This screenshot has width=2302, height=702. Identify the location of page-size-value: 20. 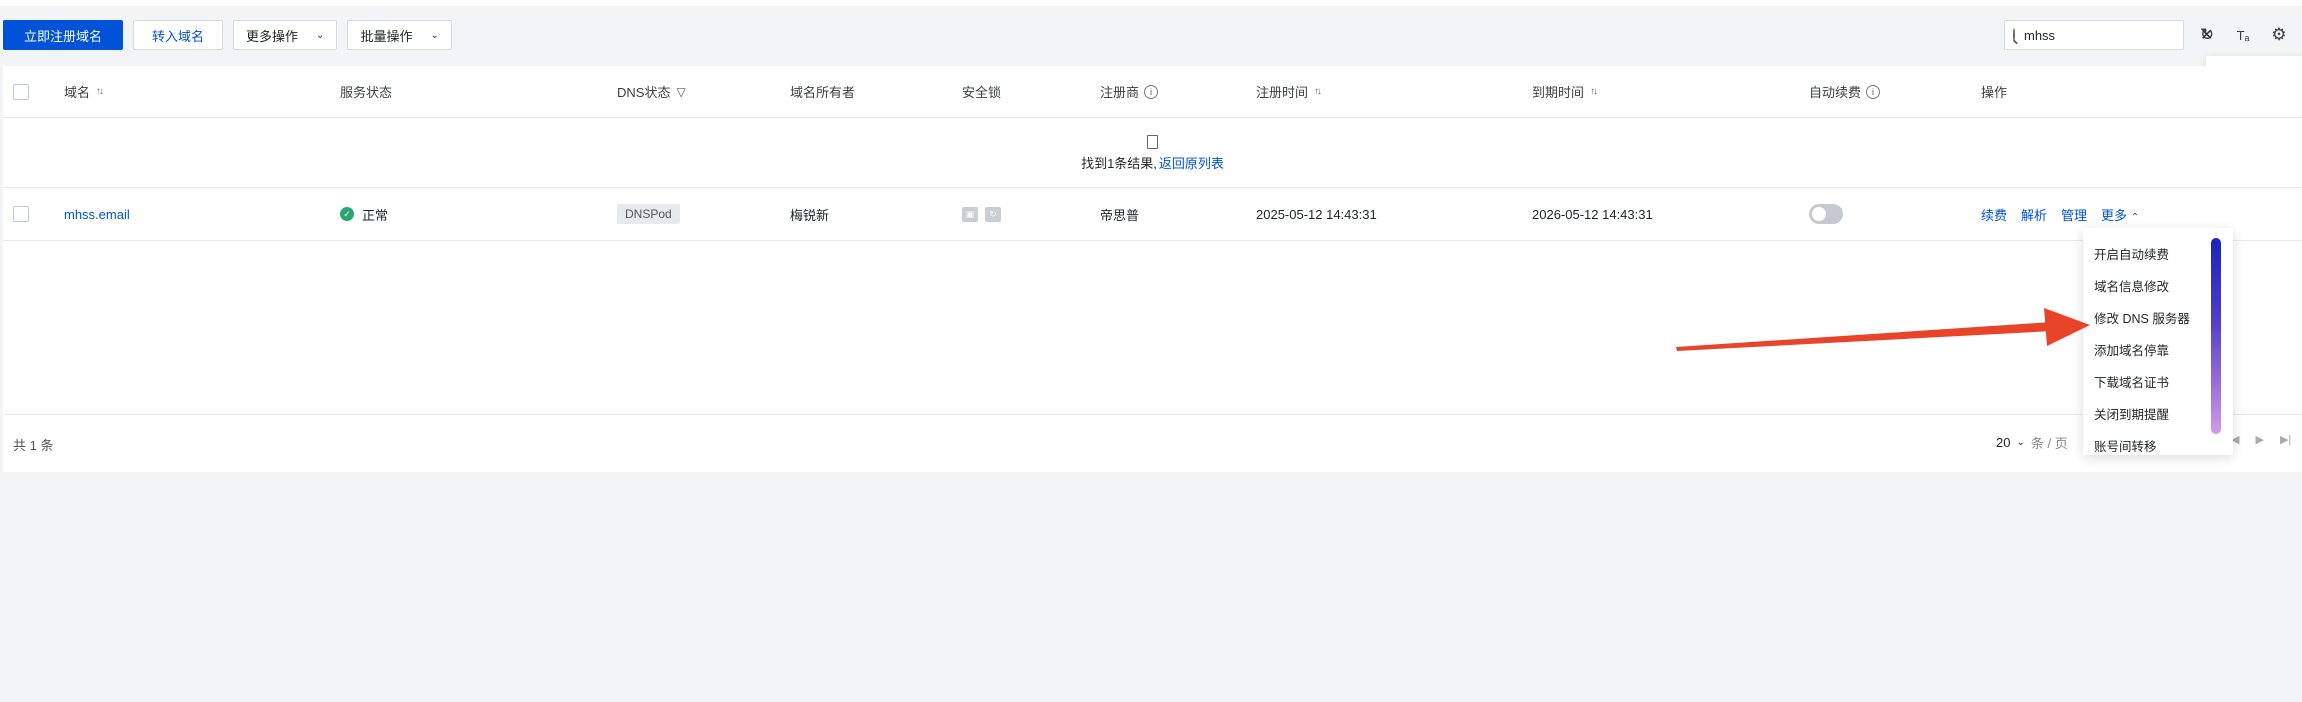
(2003, 442).